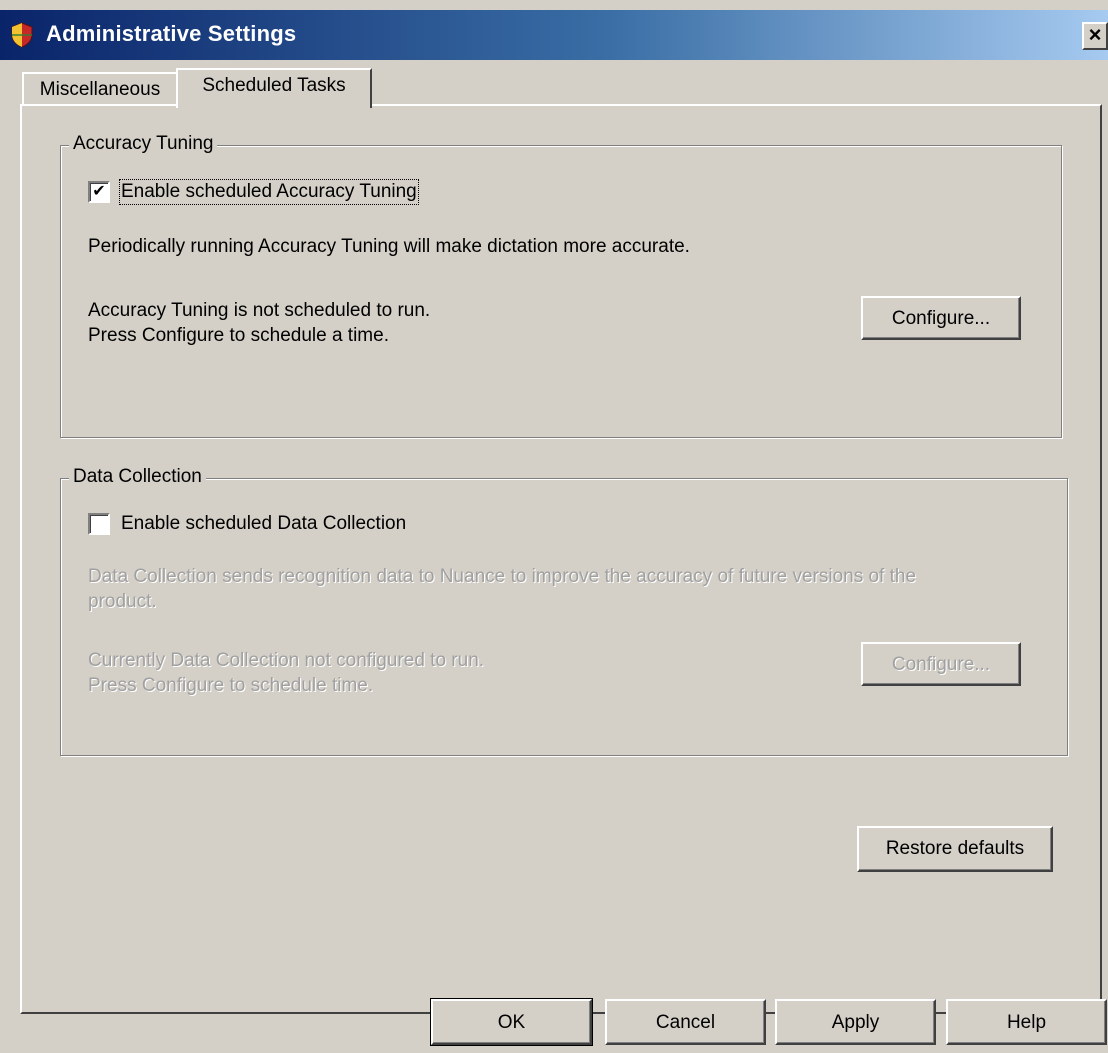 The image size is (1108, 1053). Describe the element at coordinates (99, 524) in the screenshot. I see `data-collection-checkbox` at that location.